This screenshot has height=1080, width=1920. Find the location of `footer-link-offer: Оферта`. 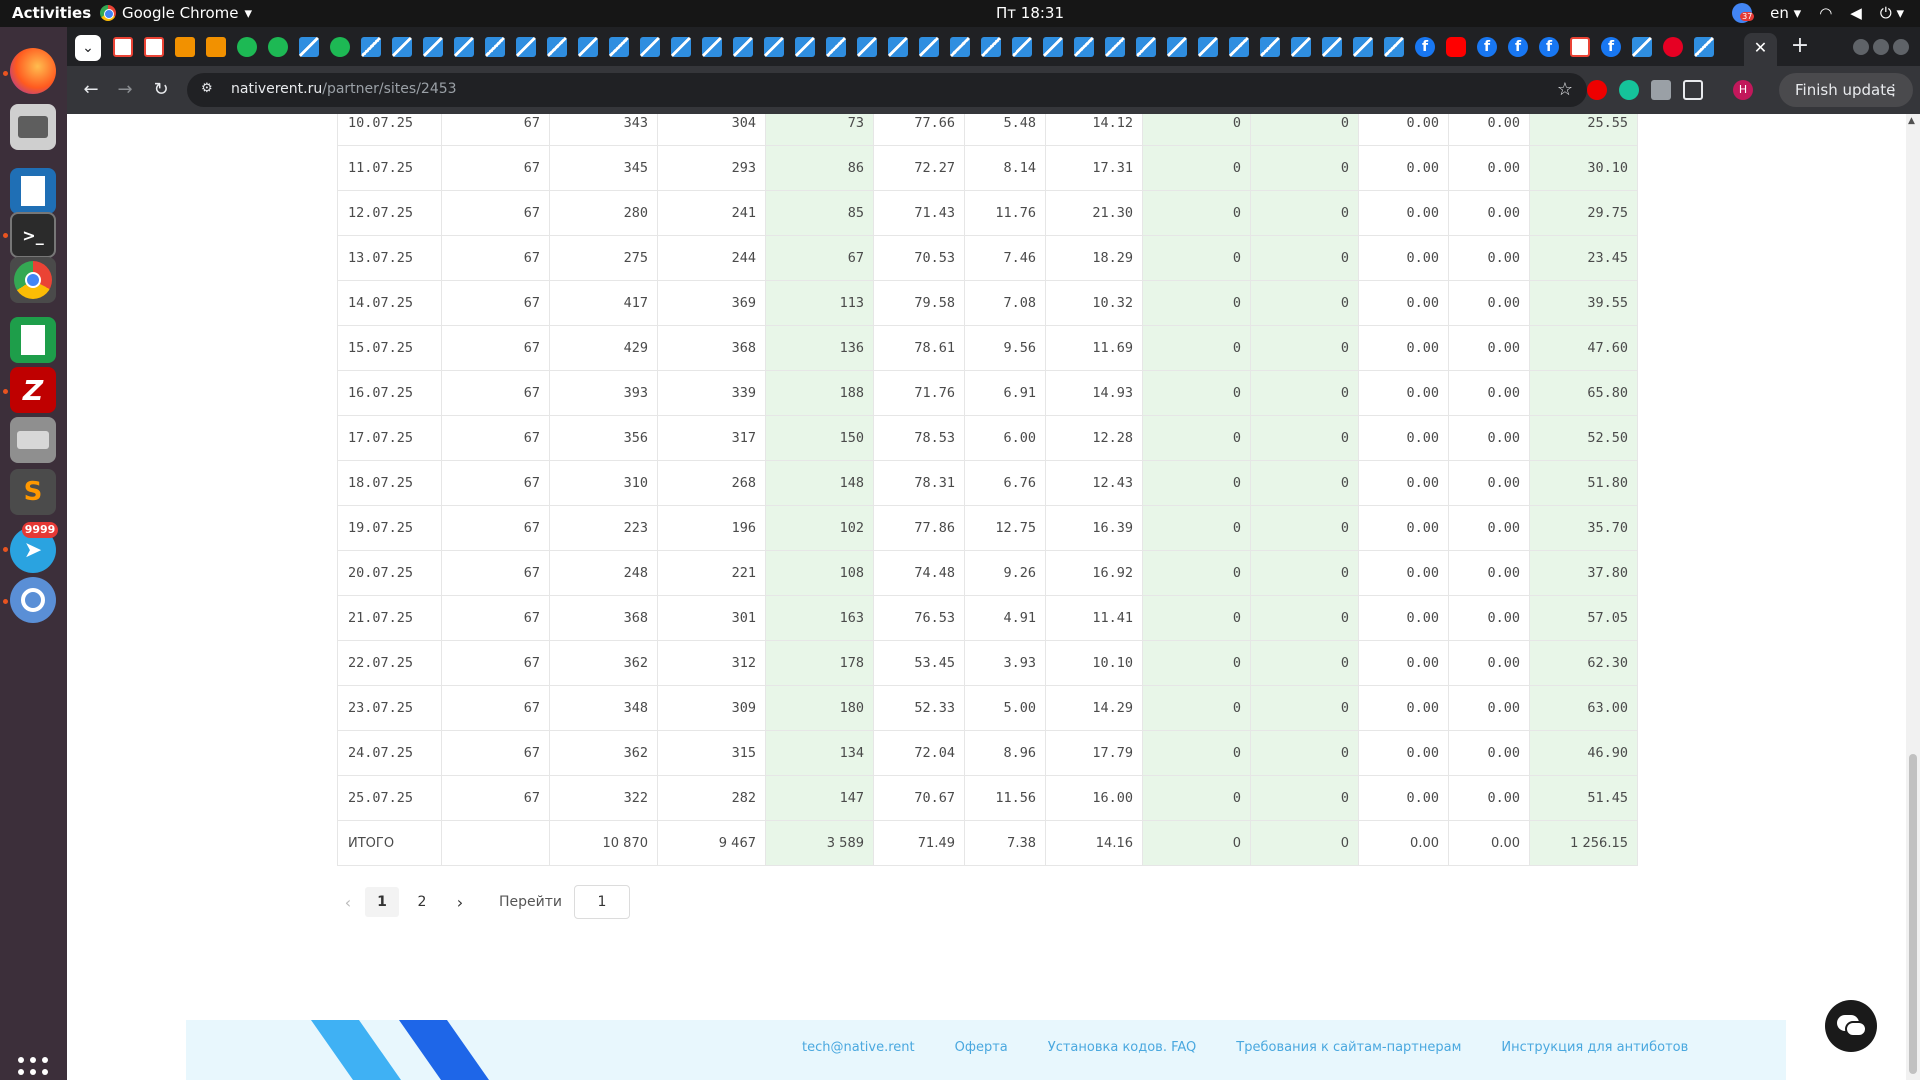

footer-link-offer: Оферта is located at coordinates (981, 1047).